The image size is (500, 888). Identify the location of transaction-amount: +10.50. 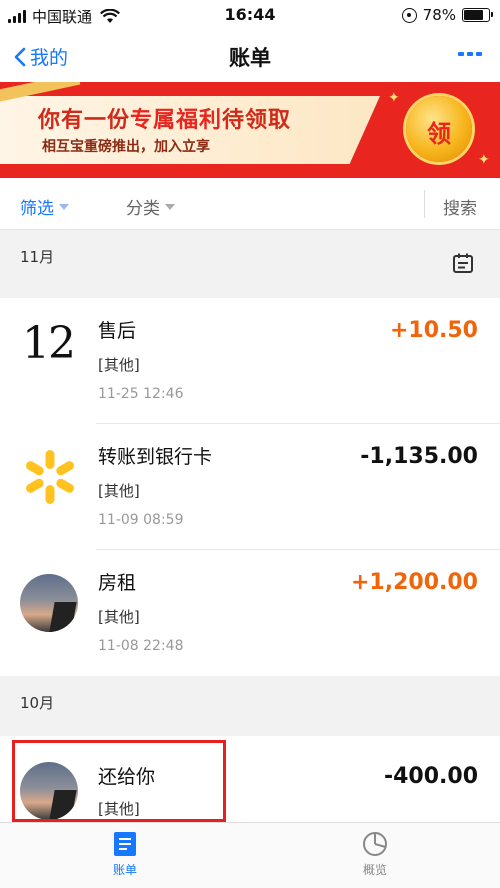
(433, 330).